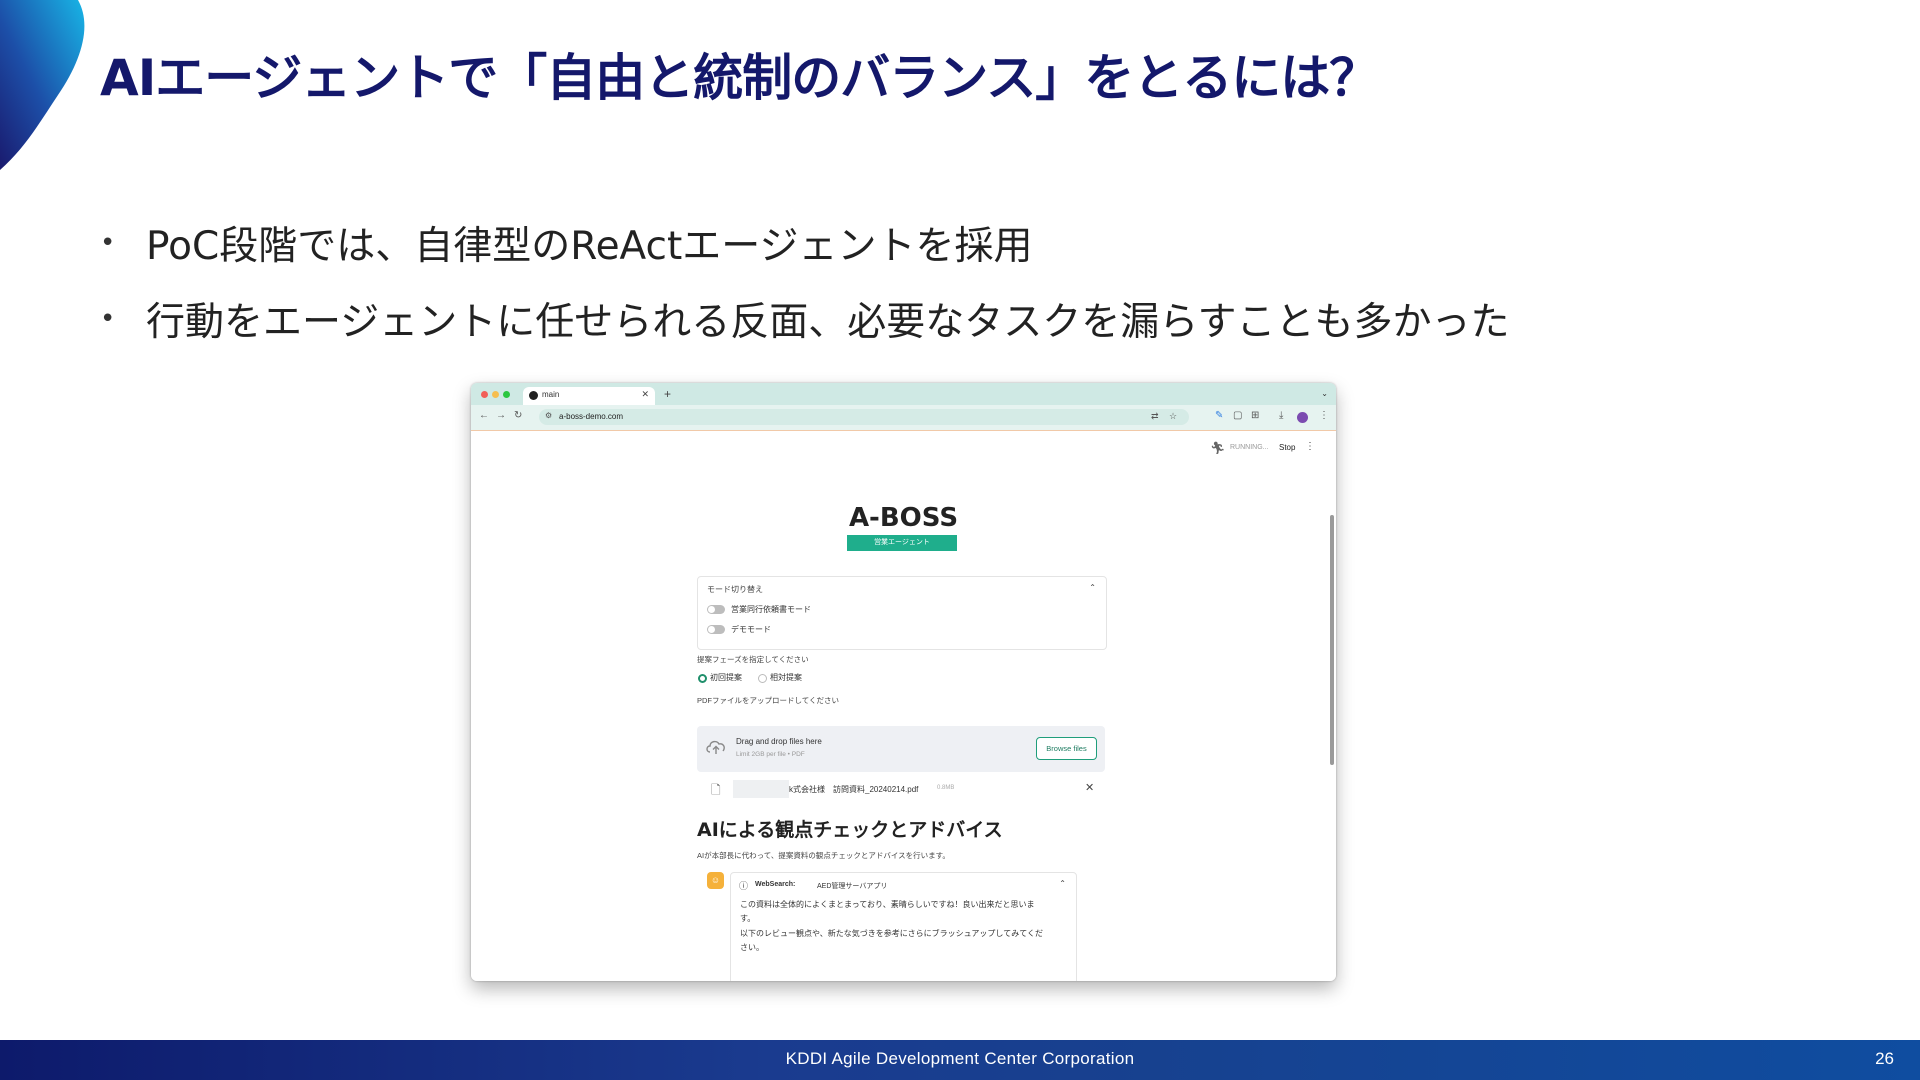  Describe the element at coordinates (739, 78) in the screenshot. I see `slide-title: AIエージェントで「自由と統制のバランス」をとるには？` at that location.